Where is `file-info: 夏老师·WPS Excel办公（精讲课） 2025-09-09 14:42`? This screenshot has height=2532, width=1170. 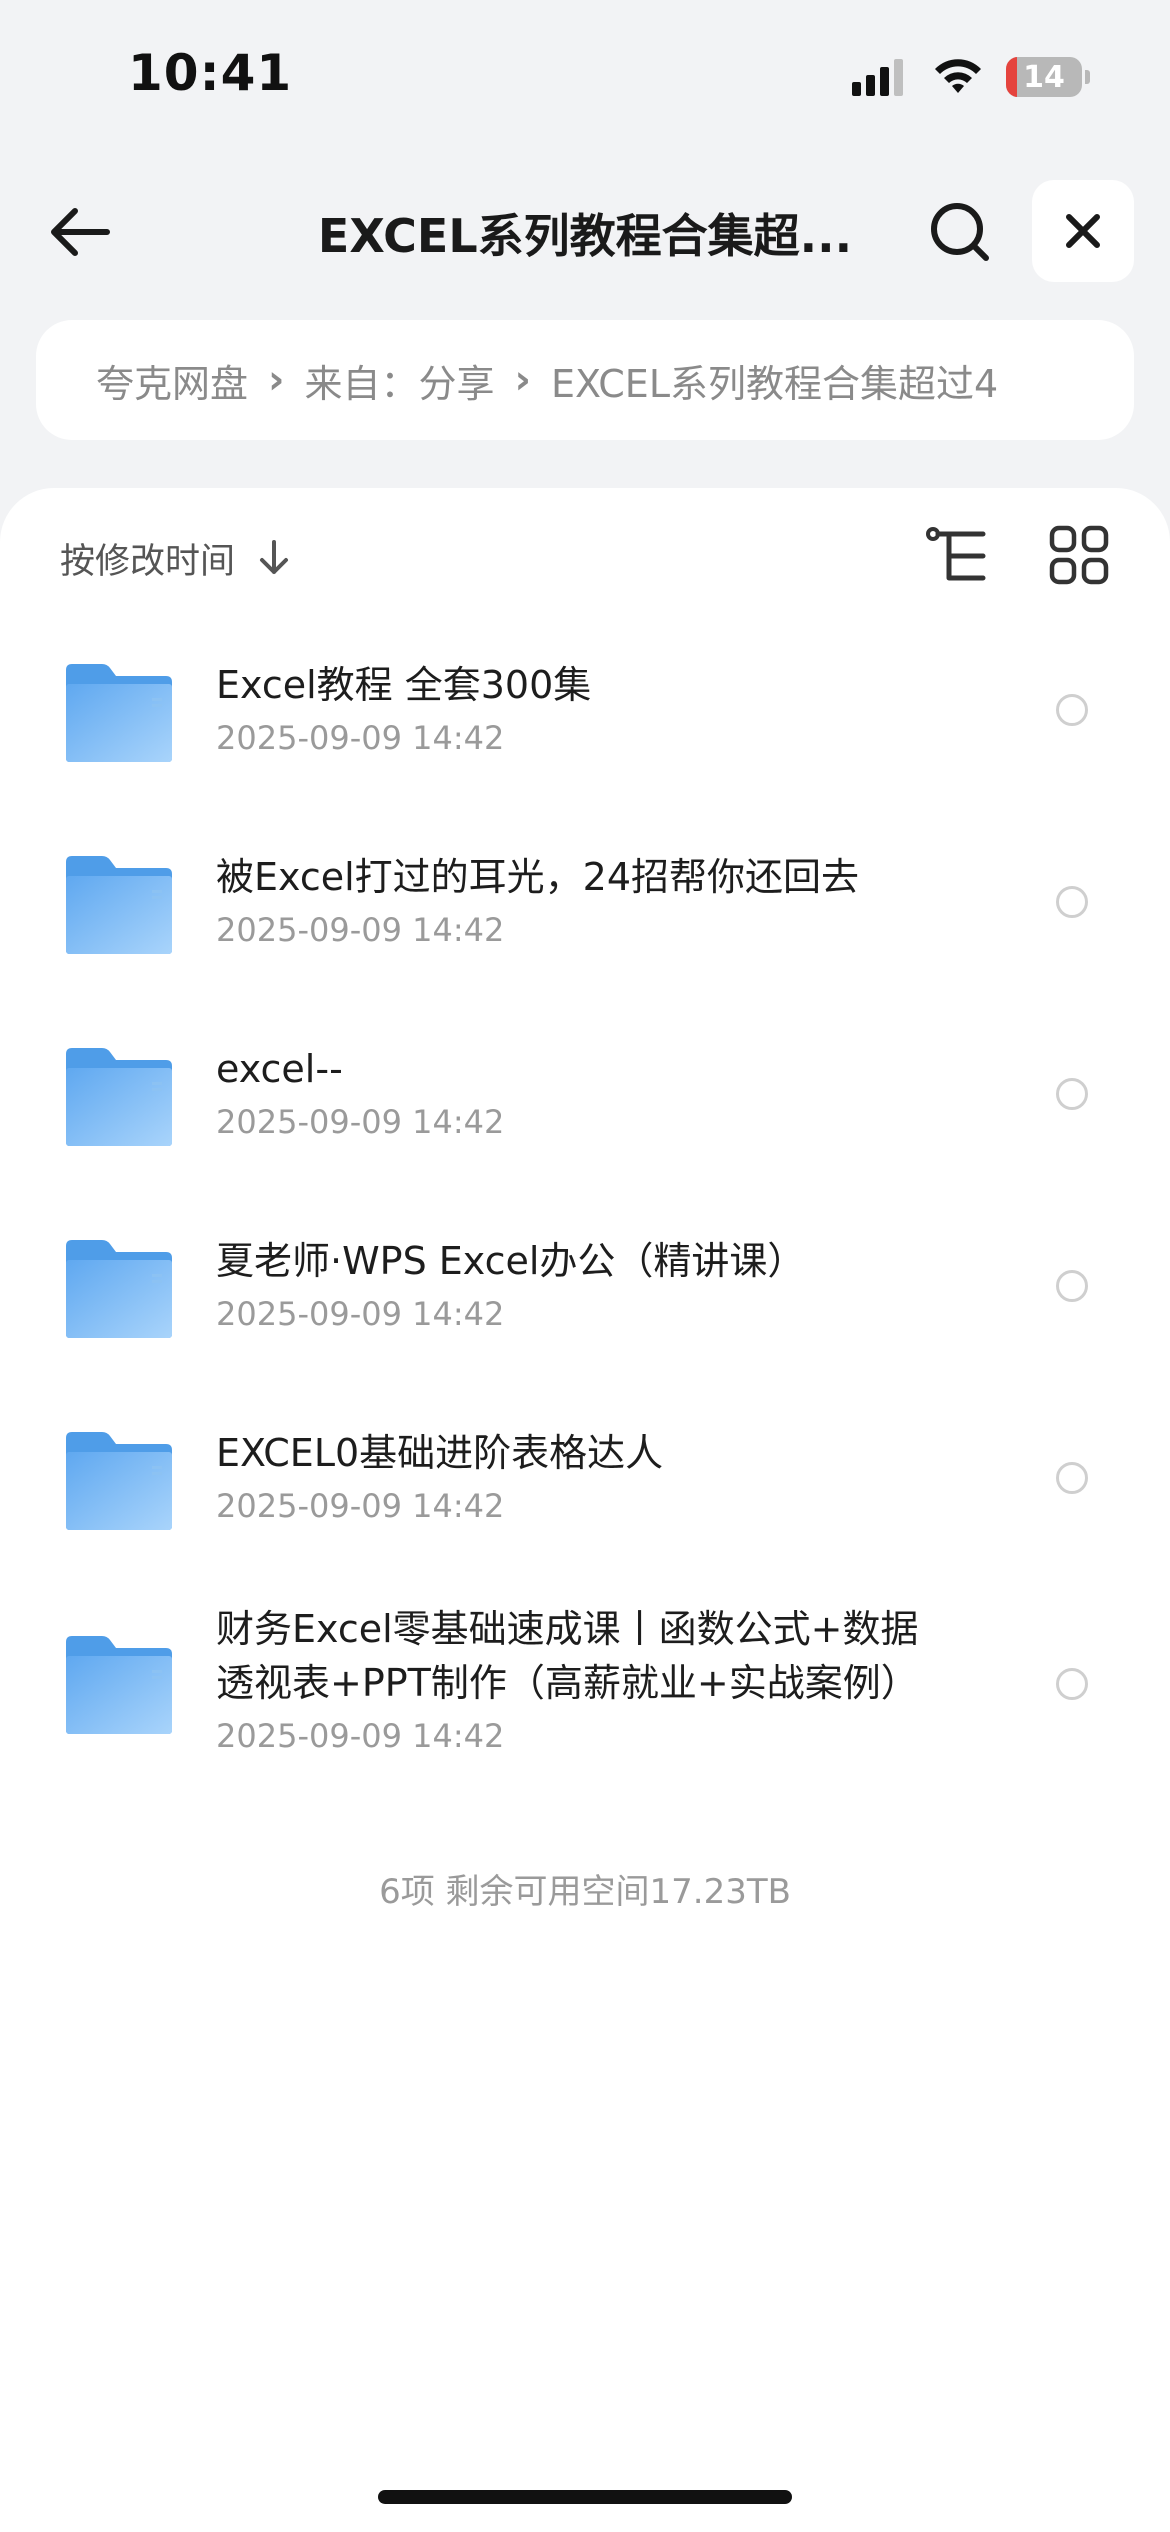 file-info: 夏老师·WPS Excel办公（精讲课） 2025-09-09 14:42 is located at coordinates (586, 1285).